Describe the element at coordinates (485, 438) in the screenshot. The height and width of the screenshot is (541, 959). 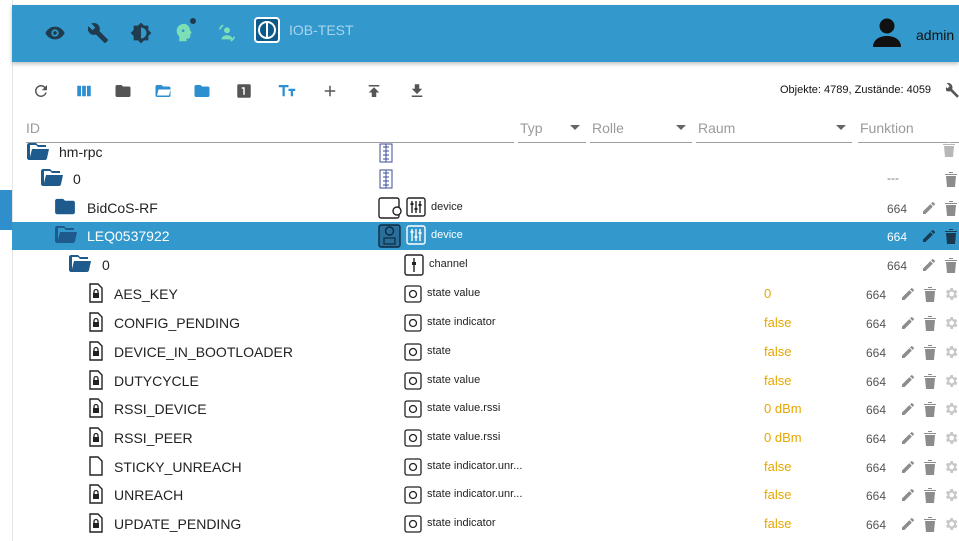
I see `tree-row: RSSI_PEER state value.rssi 0 dBm 664` at that location.